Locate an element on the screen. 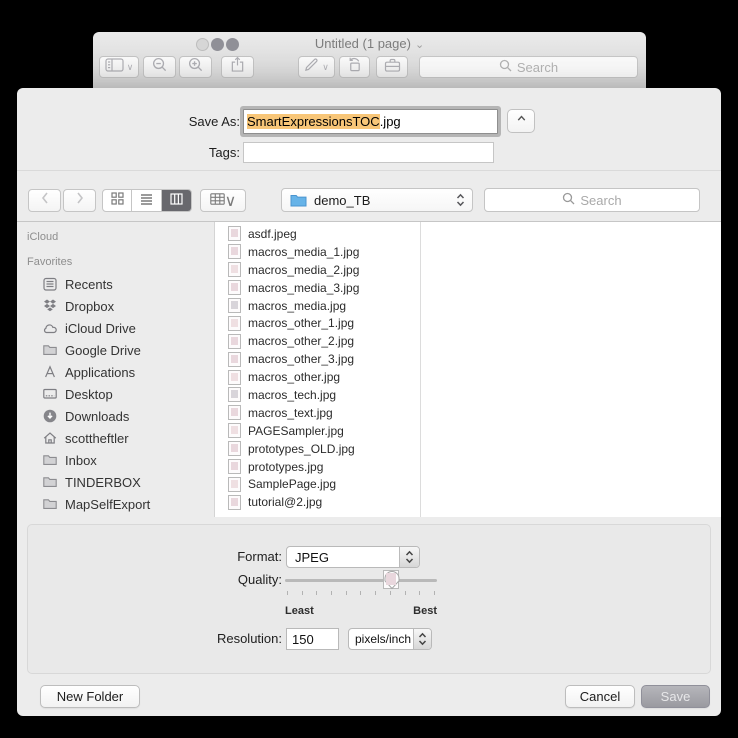 The width and height of the screenshot is (738, 738). file-row: SamplePage.jpg is located at coordinates (318, 484).